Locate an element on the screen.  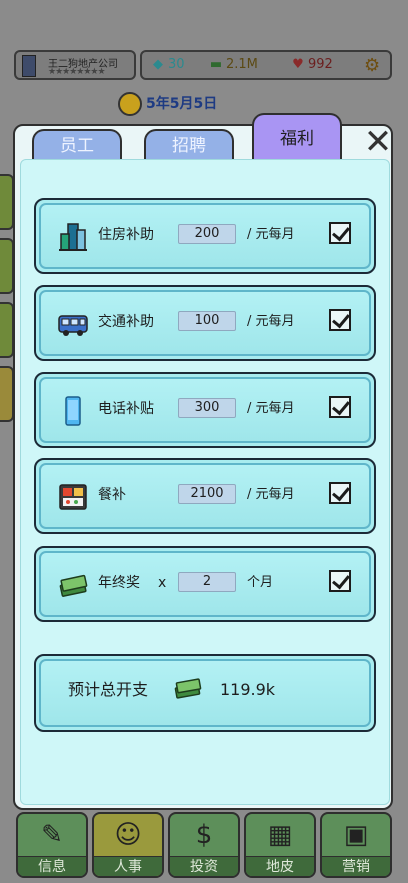
transport-checkbox is located at coordinates (340, 320).